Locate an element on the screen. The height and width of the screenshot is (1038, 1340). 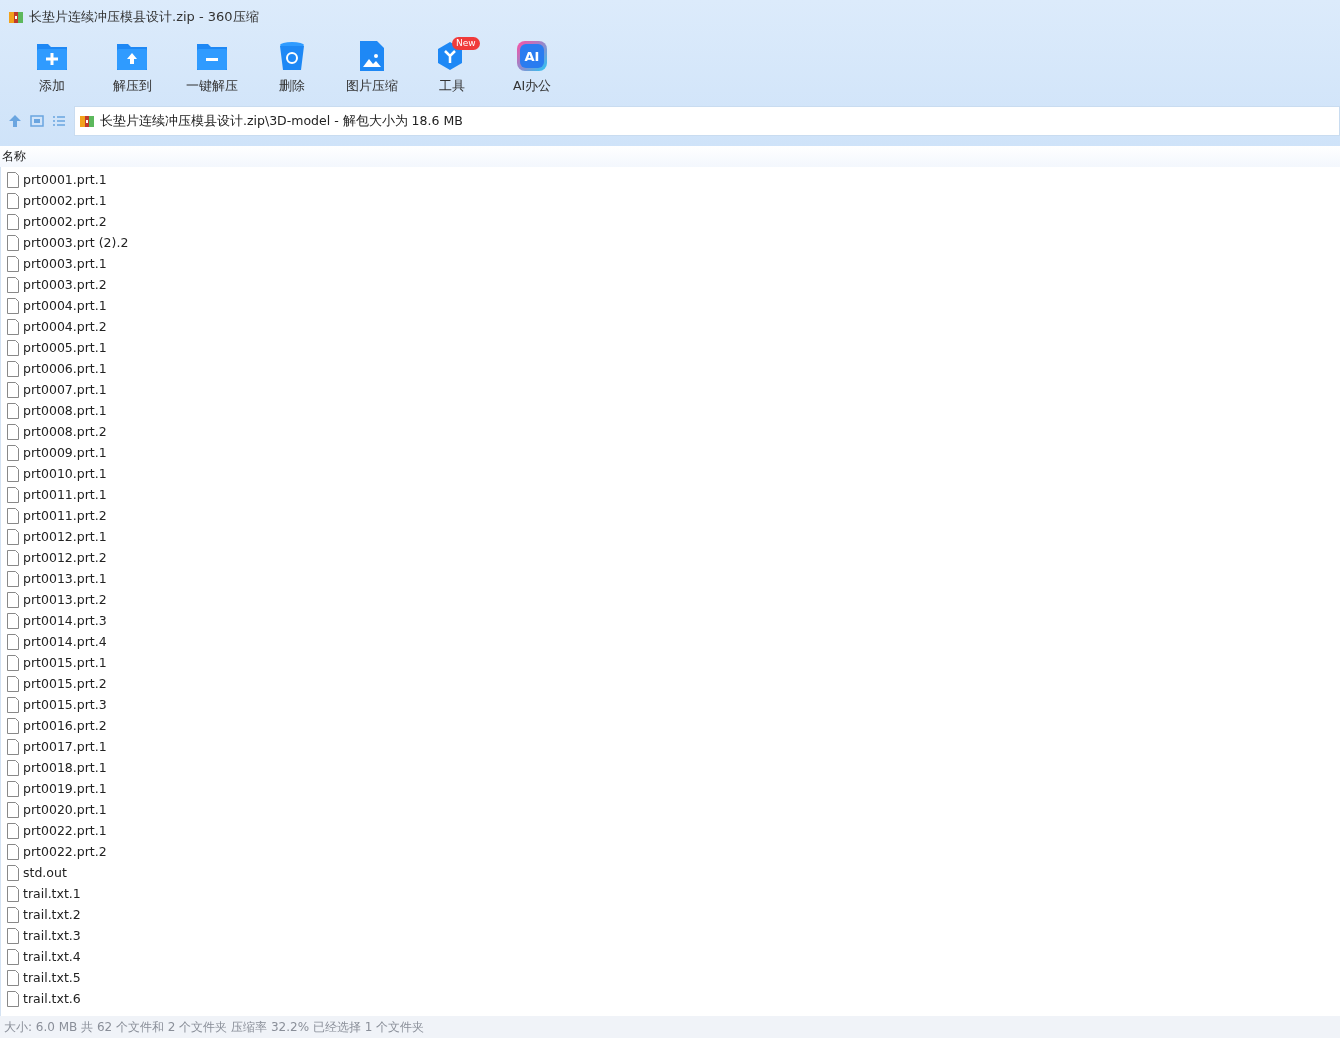
file-name: prt0022.prt.2 is located at coordinates (65, 851).